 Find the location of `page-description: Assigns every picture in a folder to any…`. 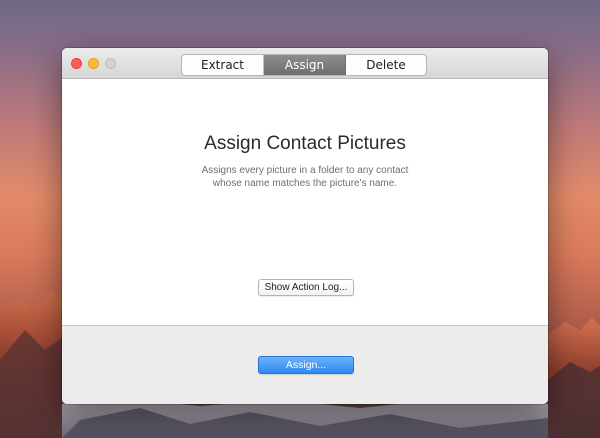

page-description: Assigns every picture in a folder to any… is located at coordinates (305, 177).